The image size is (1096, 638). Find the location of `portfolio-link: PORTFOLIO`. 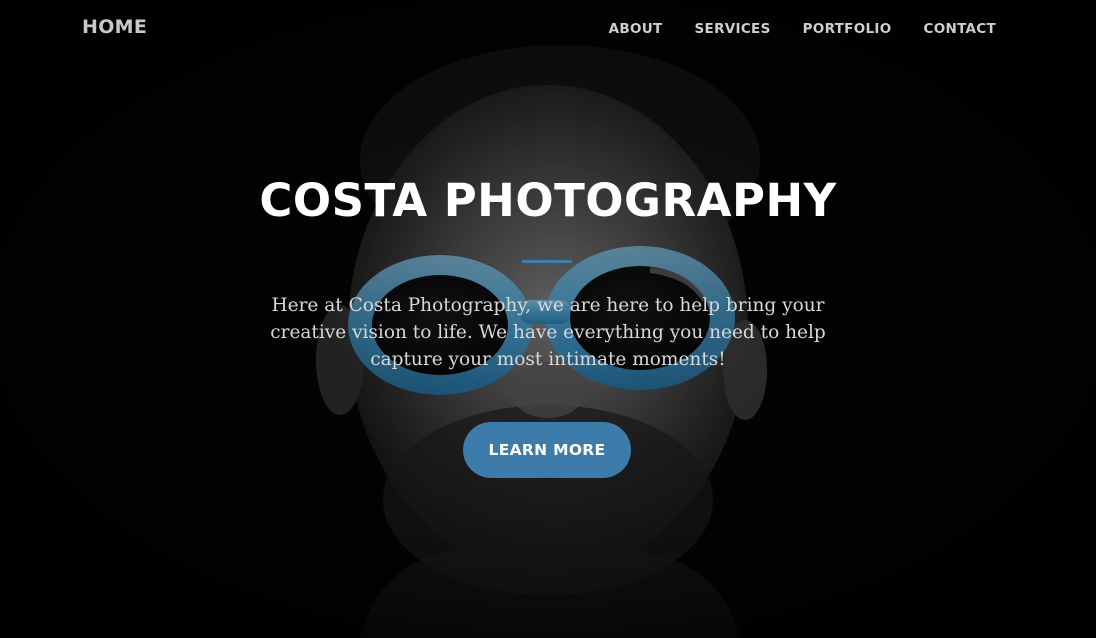

portfolio-link: PORTFOLIO is located at coordinates (847, 29).